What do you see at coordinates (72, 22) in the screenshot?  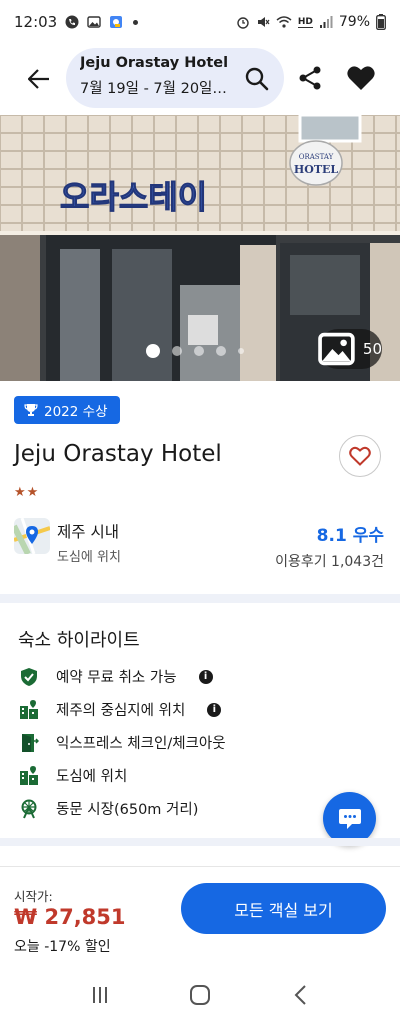 I see `call-icon` at bounding box center [72, 22].